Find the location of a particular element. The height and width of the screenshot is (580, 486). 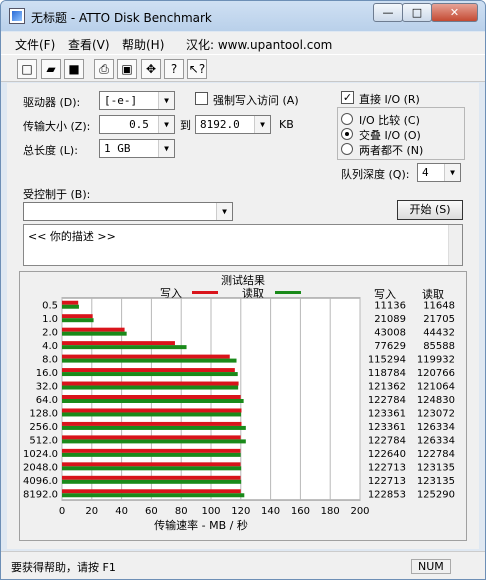

overlapped-io-label: 交叠 I/O (O) is located at coordinates (390, 135).